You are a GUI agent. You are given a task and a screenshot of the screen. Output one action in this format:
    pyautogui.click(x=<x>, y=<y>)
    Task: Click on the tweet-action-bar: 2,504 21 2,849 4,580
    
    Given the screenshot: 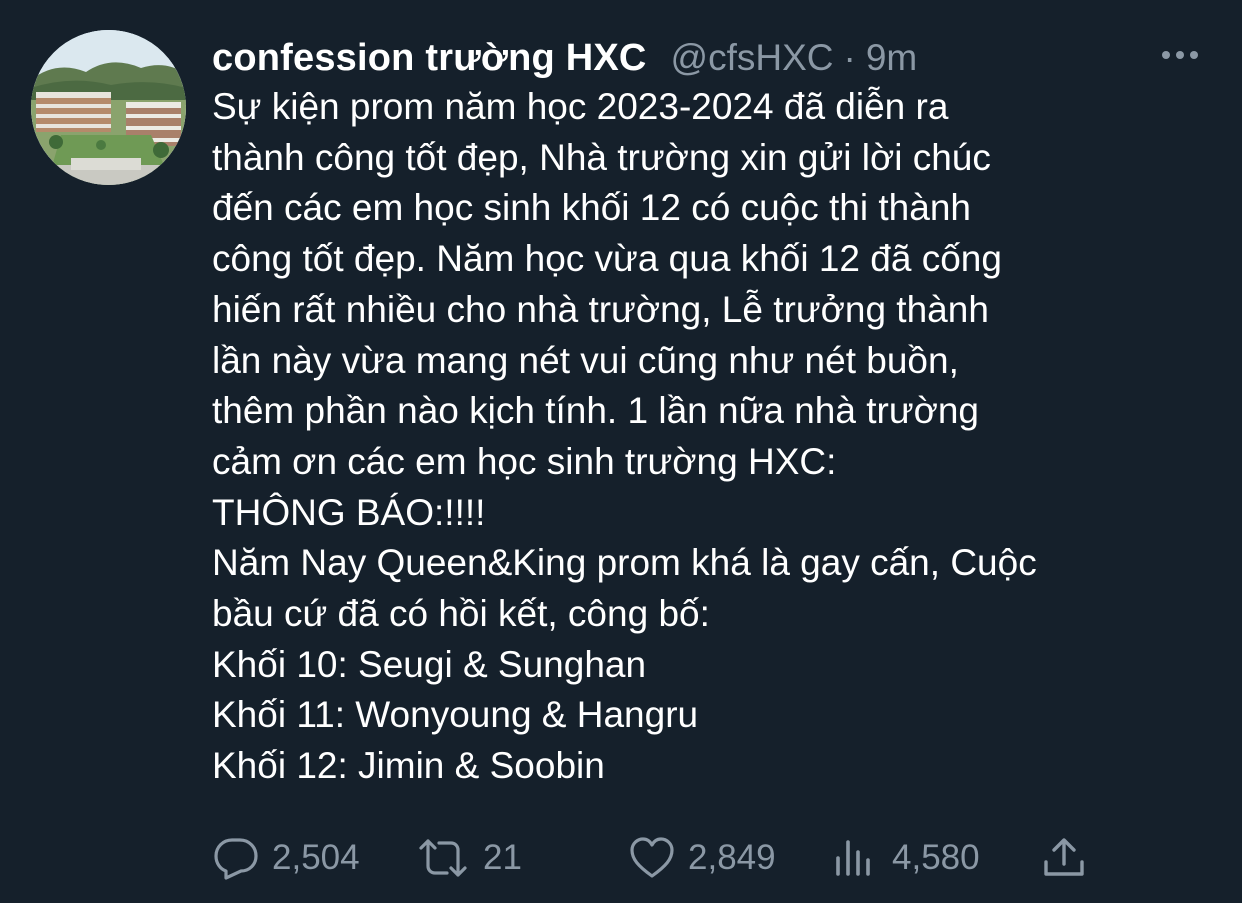 What is the action you would take?
    pyautogui.click(x=652, y=858)
    